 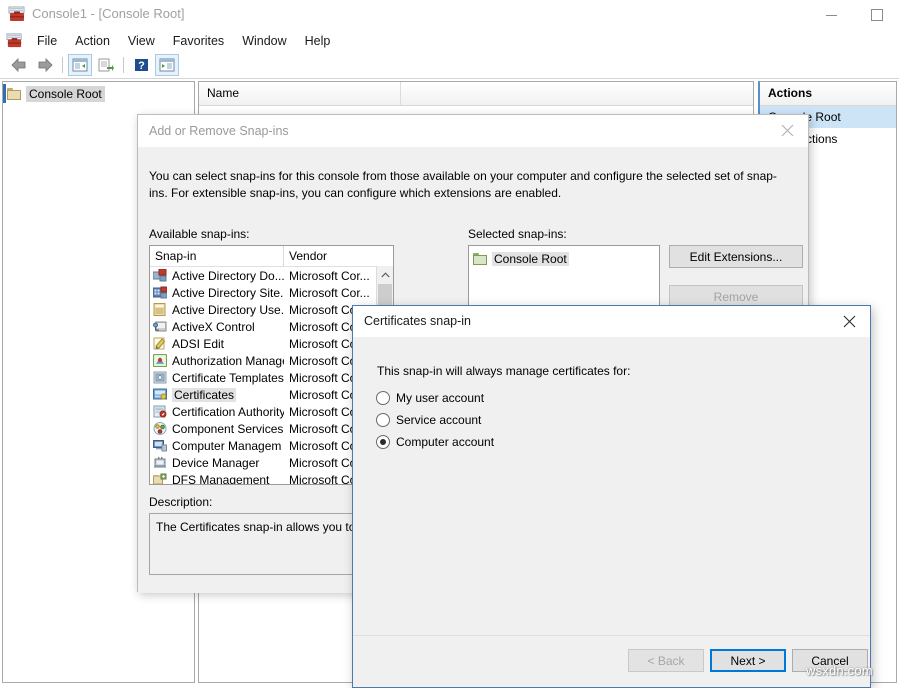 I want to click on maximize-button, so click(x=876, y=15).